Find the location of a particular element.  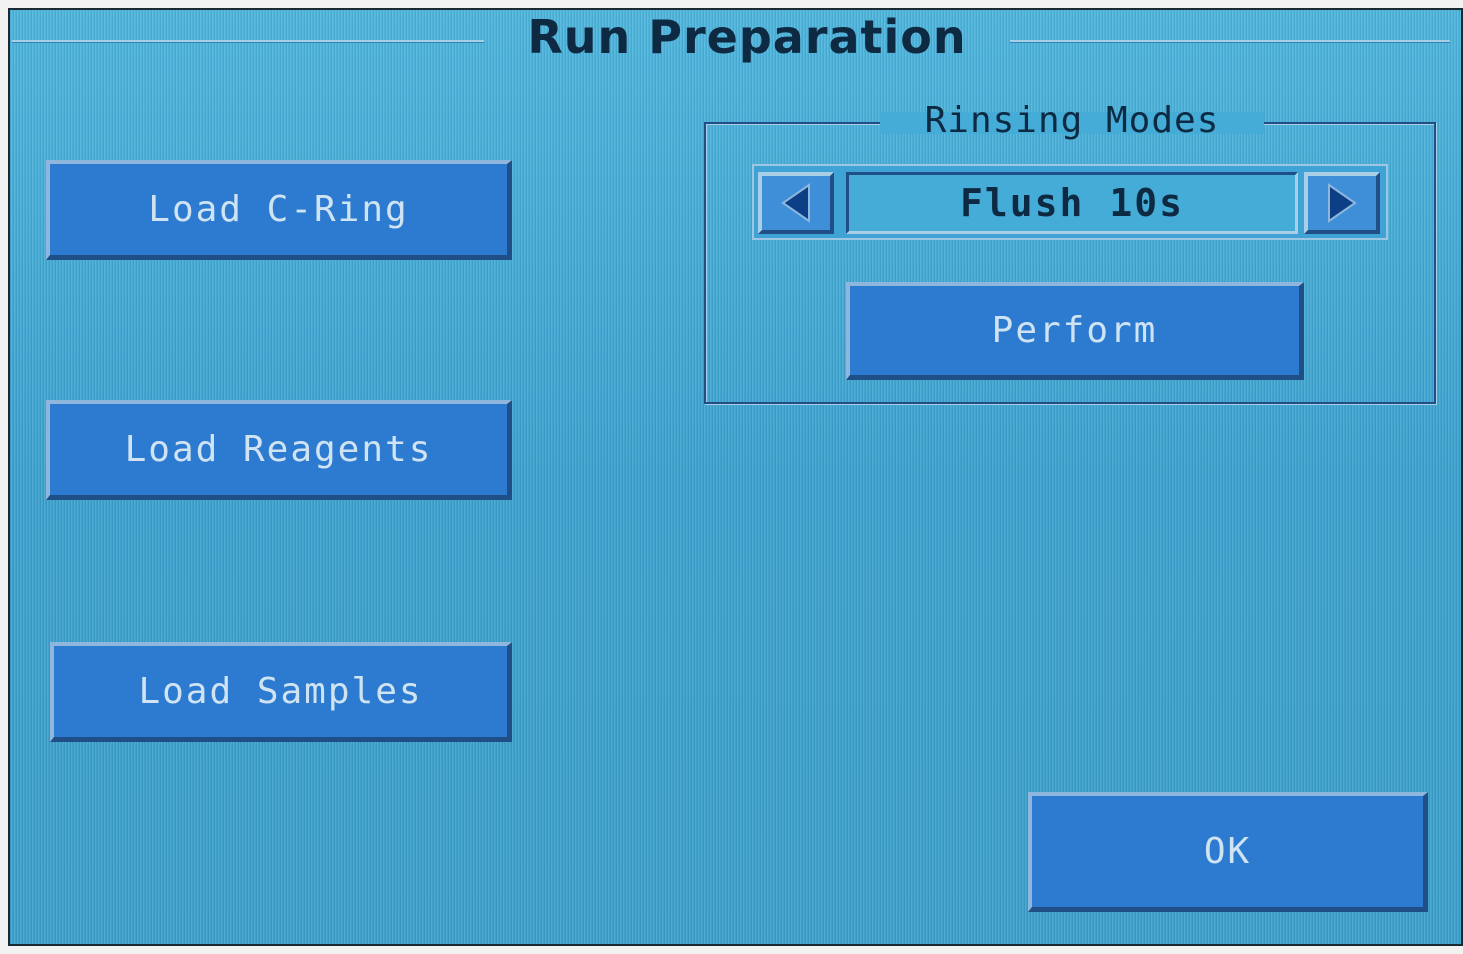

next-mode-button is located at coordinates (1342, 203).